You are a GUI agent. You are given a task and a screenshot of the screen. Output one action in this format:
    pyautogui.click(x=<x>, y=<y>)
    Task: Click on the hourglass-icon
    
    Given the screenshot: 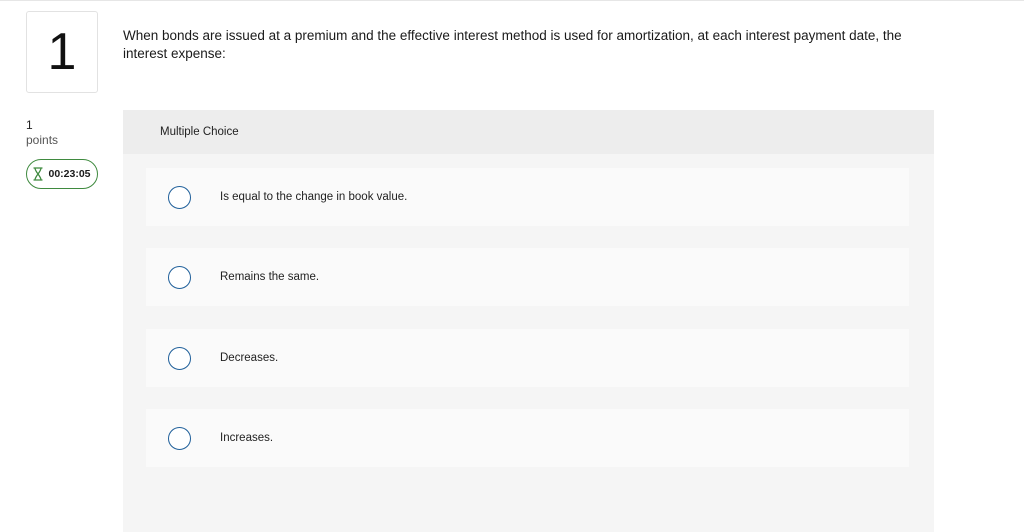 What is the action you would take?
    pyautogui.click(x=38, y=174)
    